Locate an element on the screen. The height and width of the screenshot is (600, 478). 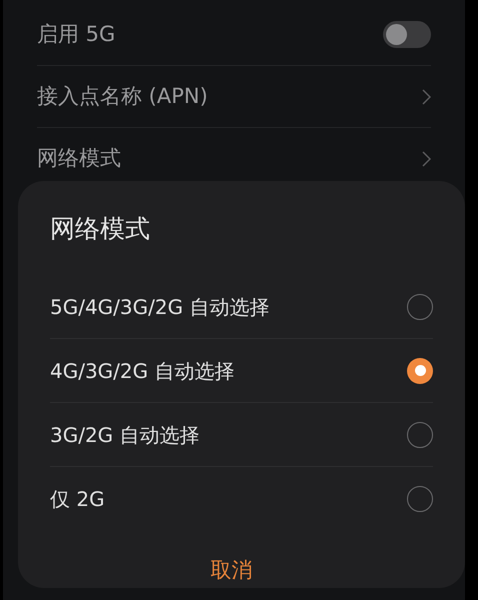
cancel-button: 取消 is located at coordinates (231, 570).